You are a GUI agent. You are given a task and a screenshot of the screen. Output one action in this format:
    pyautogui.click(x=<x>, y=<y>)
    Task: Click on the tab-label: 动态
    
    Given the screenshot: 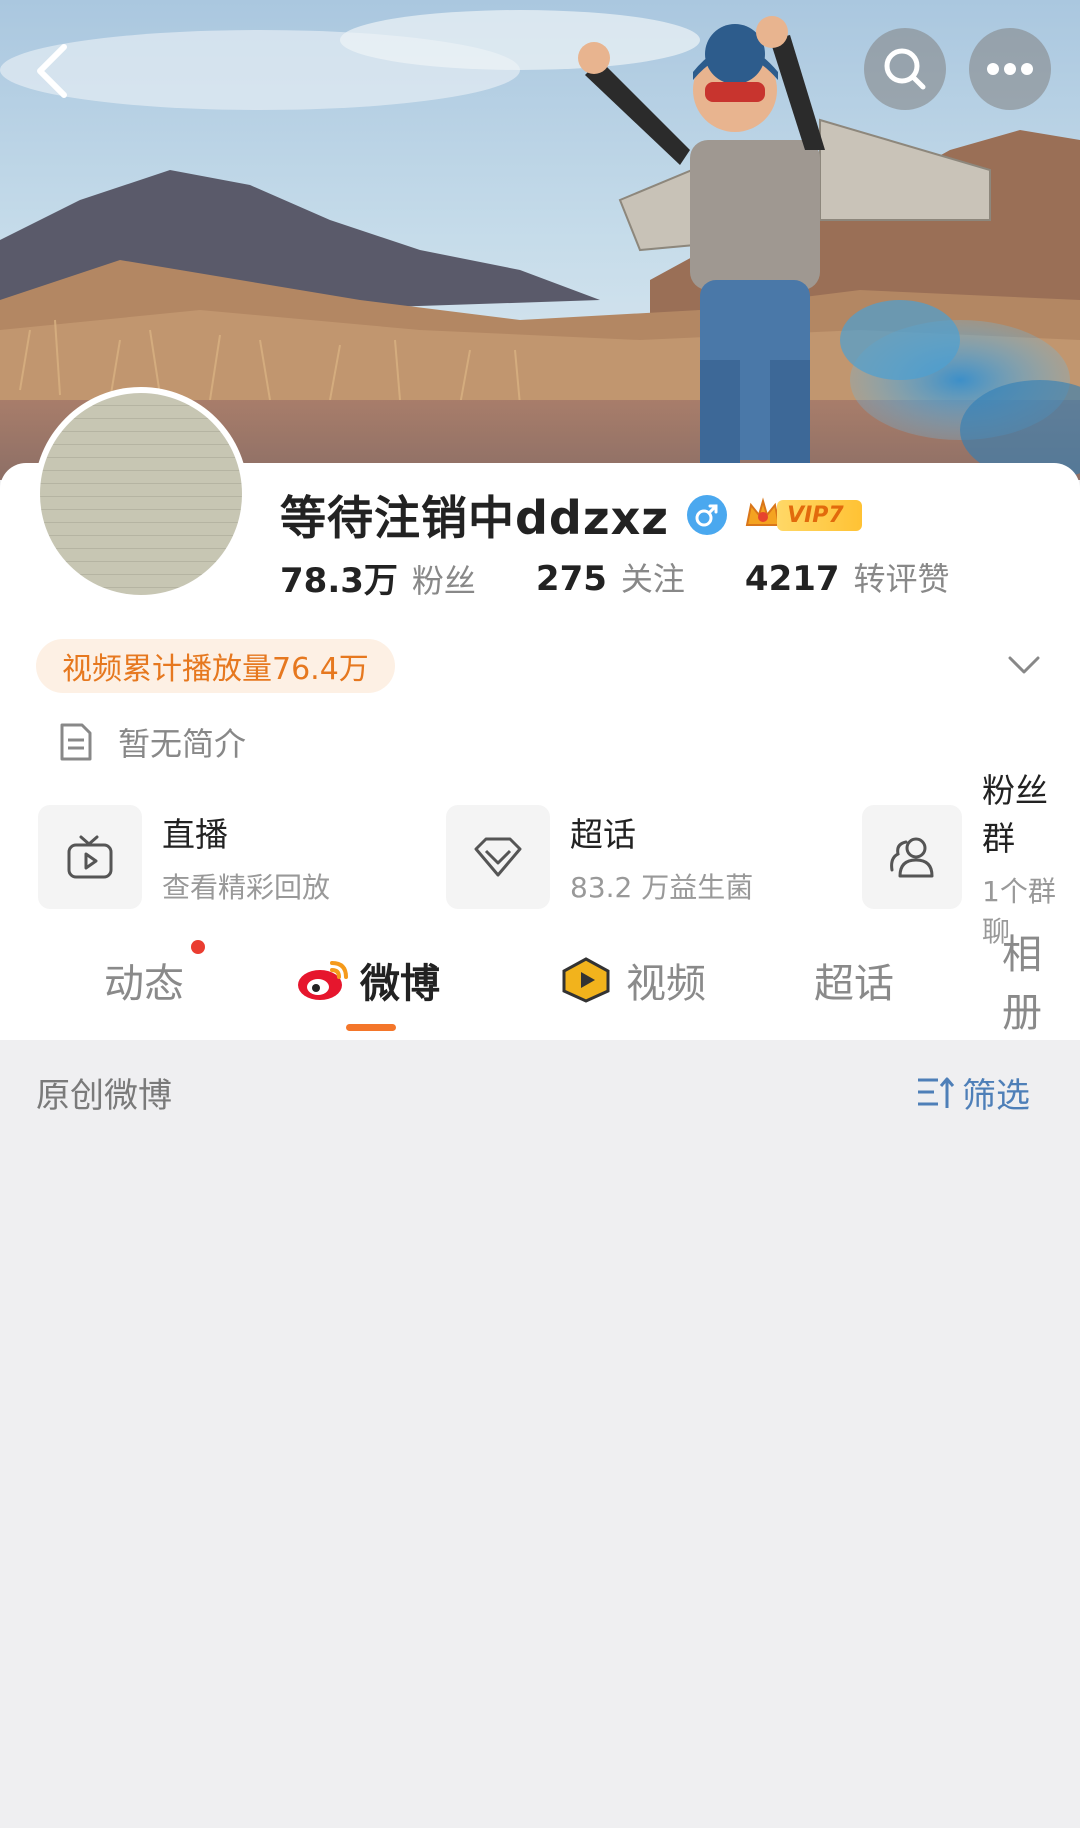 What is the action you would take?
    pyautogui.click(x=144, y=984)
    